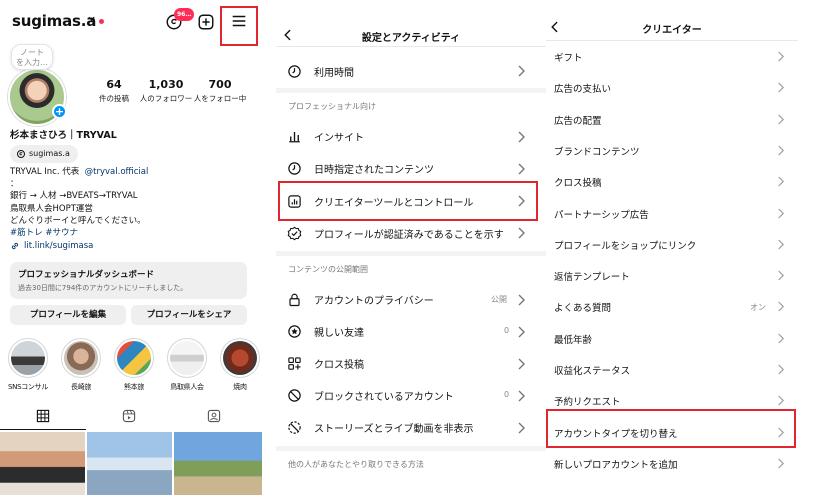 This screenshot has height=495, width=814. I want to click on highlight-yakiniku: 焼肉, so click(240, 365).